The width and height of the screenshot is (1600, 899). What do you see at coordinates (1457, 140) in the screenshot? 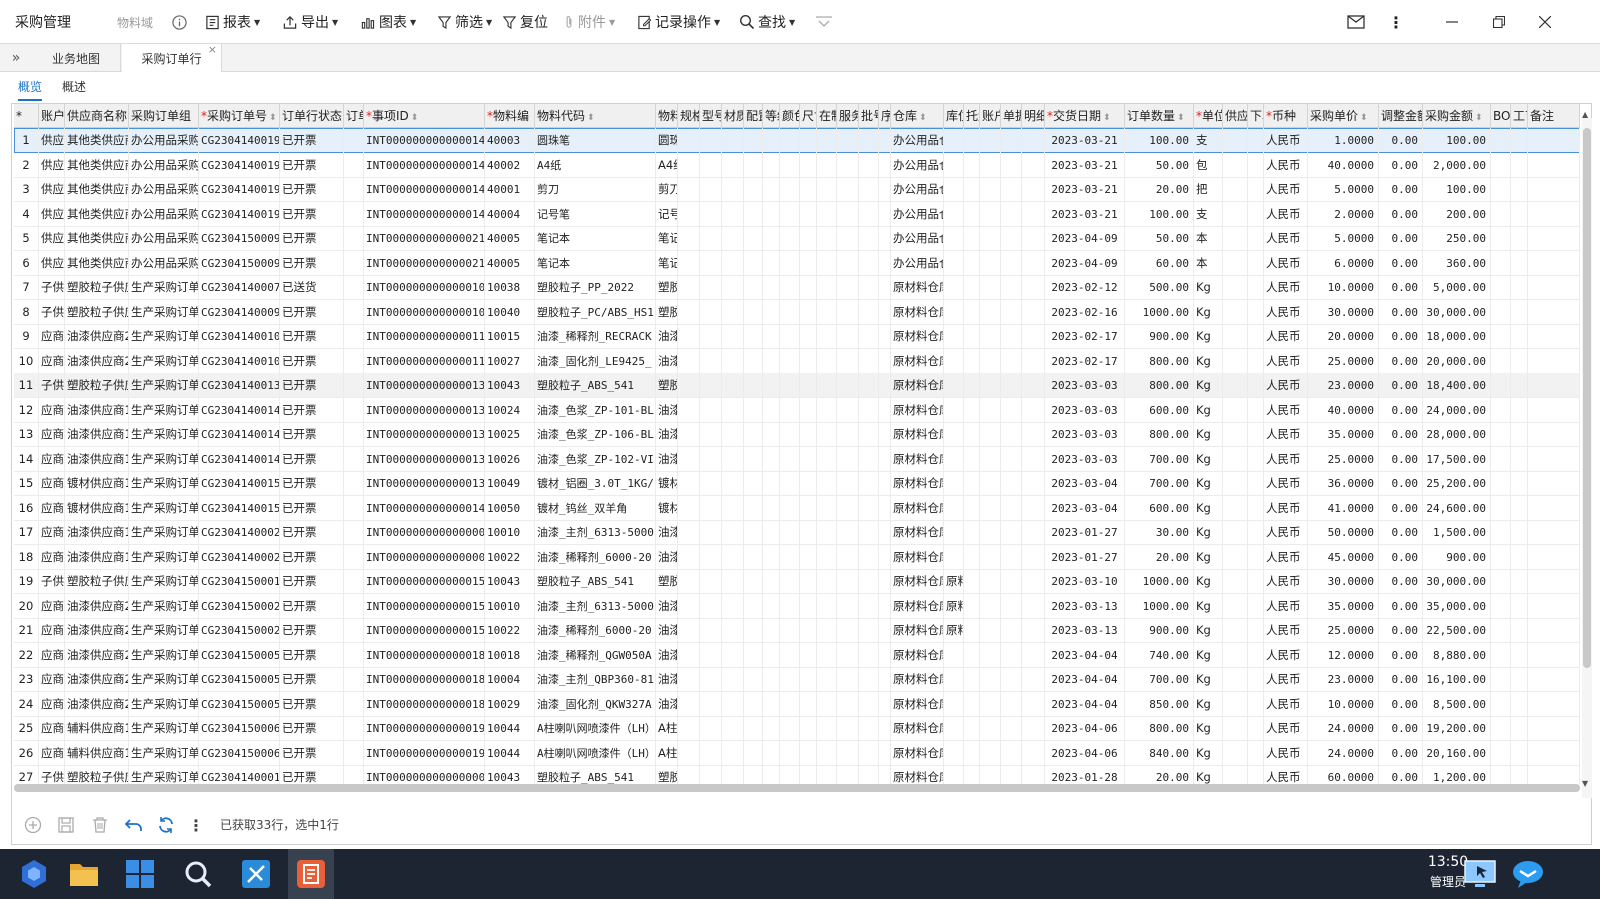
I see `table-cell: 100.00` at bounding box center [1457, 140].